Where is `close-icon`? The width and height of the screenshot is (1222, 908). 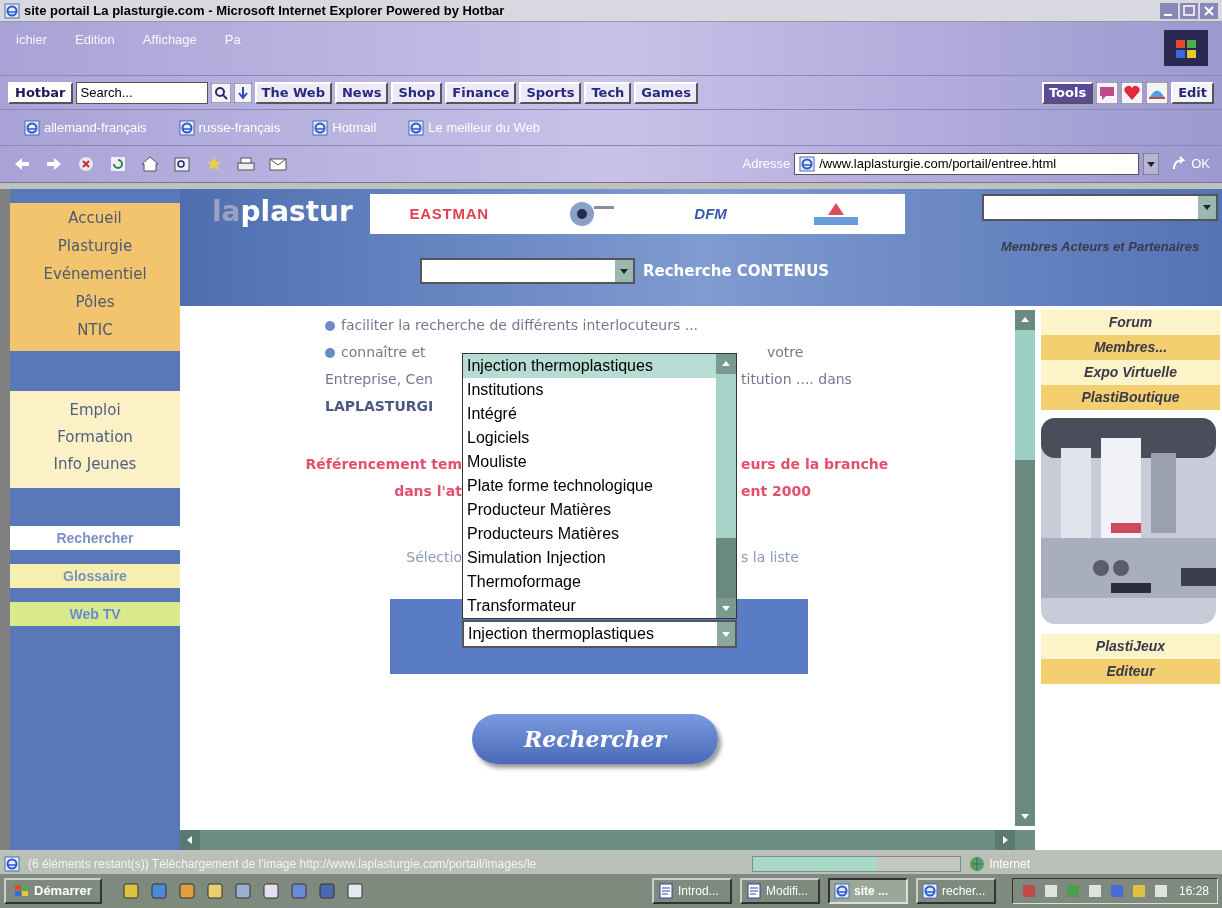 close-icon is located at coordinates (1209, 10).